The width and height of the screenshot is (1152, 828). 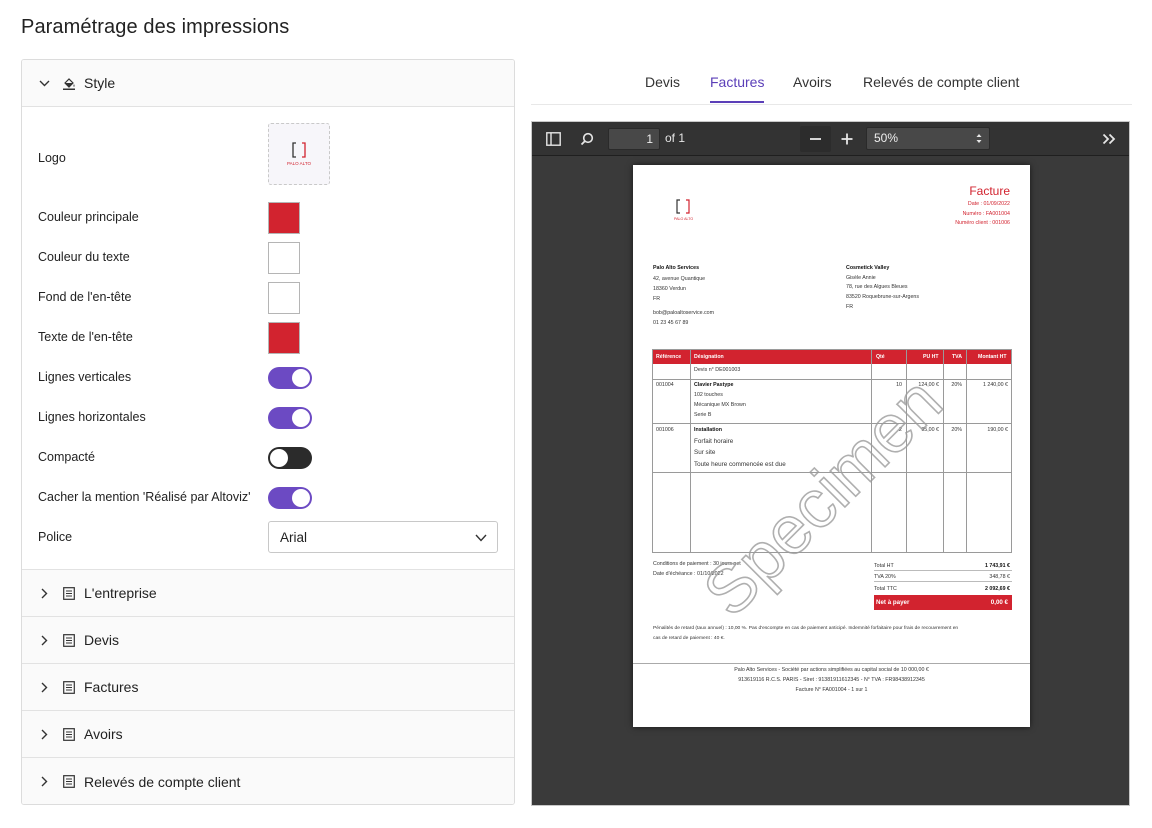 I want to click on invoices-section-header: Factures, so click(x=268, y=687).